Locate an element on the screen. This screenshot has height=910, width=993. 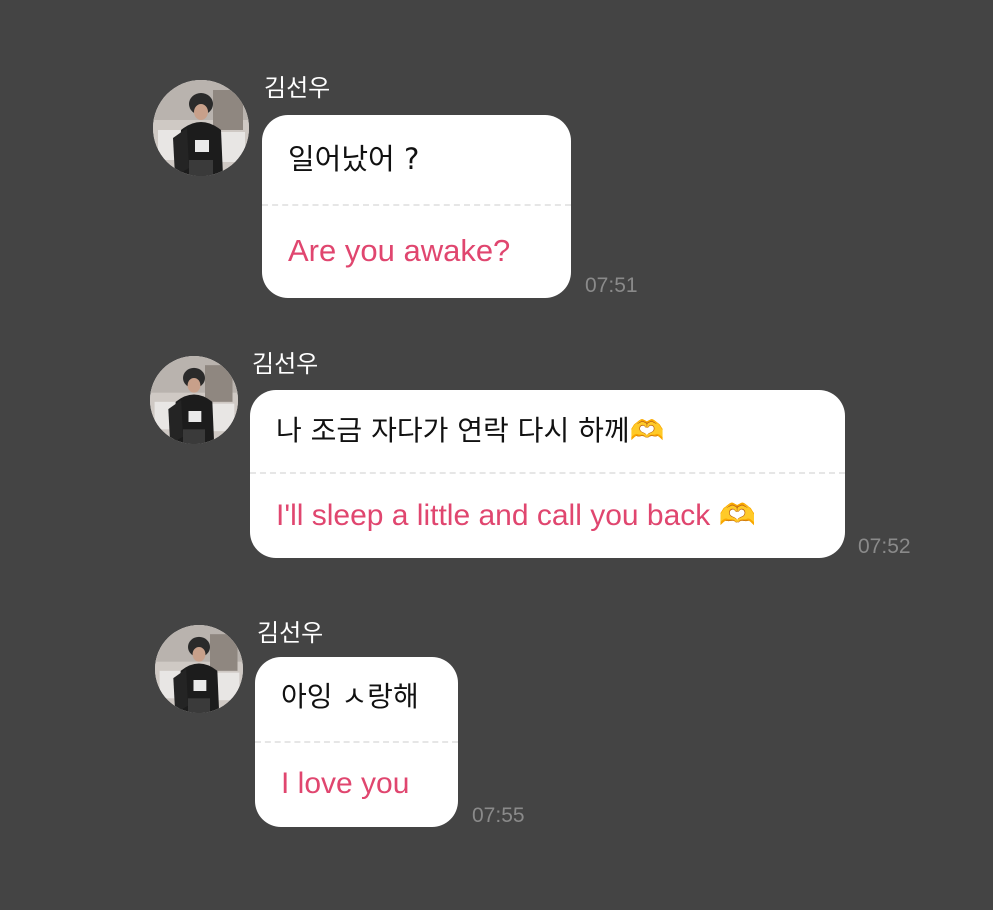
original-message-text: 일어났어 ? is located at coordinates (354, 159).